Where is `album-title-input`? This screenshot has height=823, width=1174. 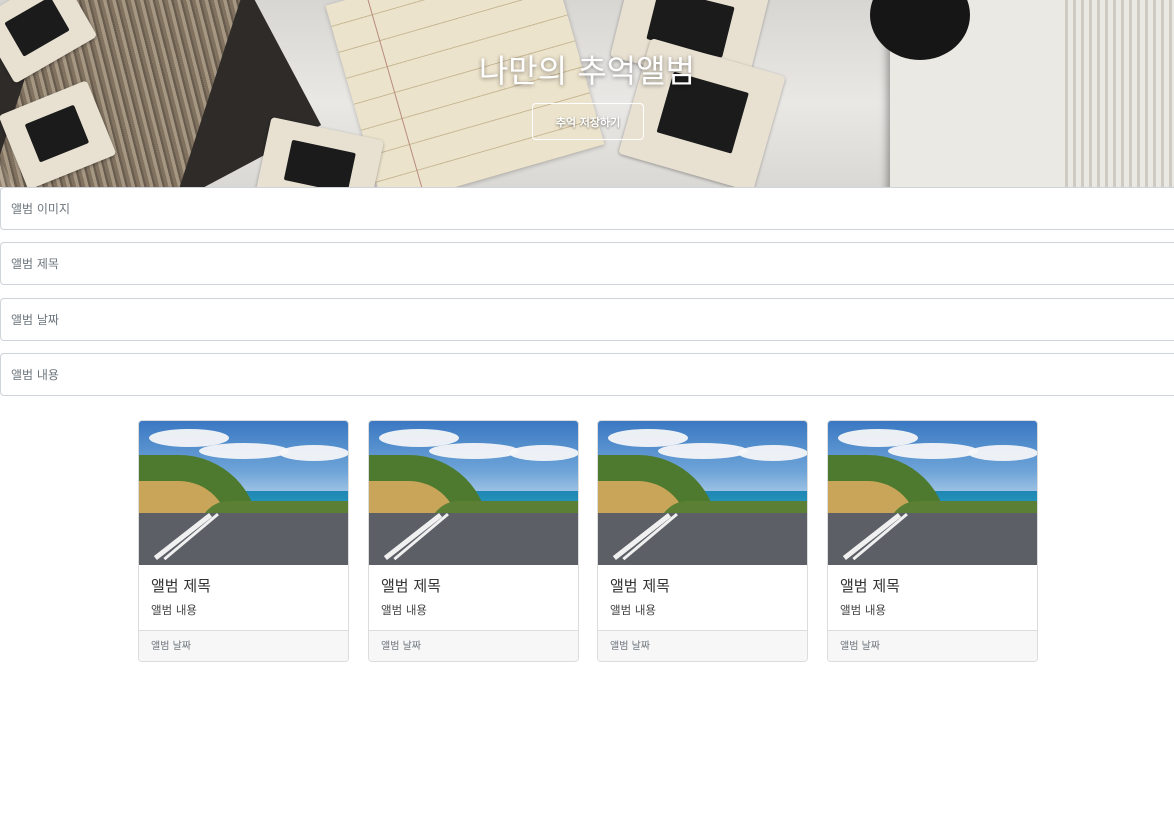
album-title-input is located at coordinates (587, 263).